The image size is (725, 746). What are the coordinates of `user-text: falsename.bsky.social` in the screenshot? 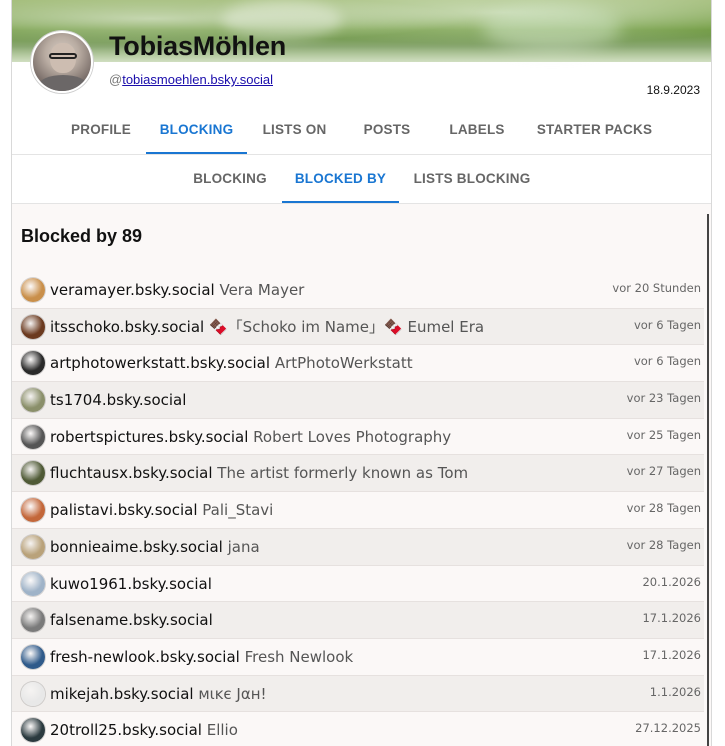 It's located at (131, 620).